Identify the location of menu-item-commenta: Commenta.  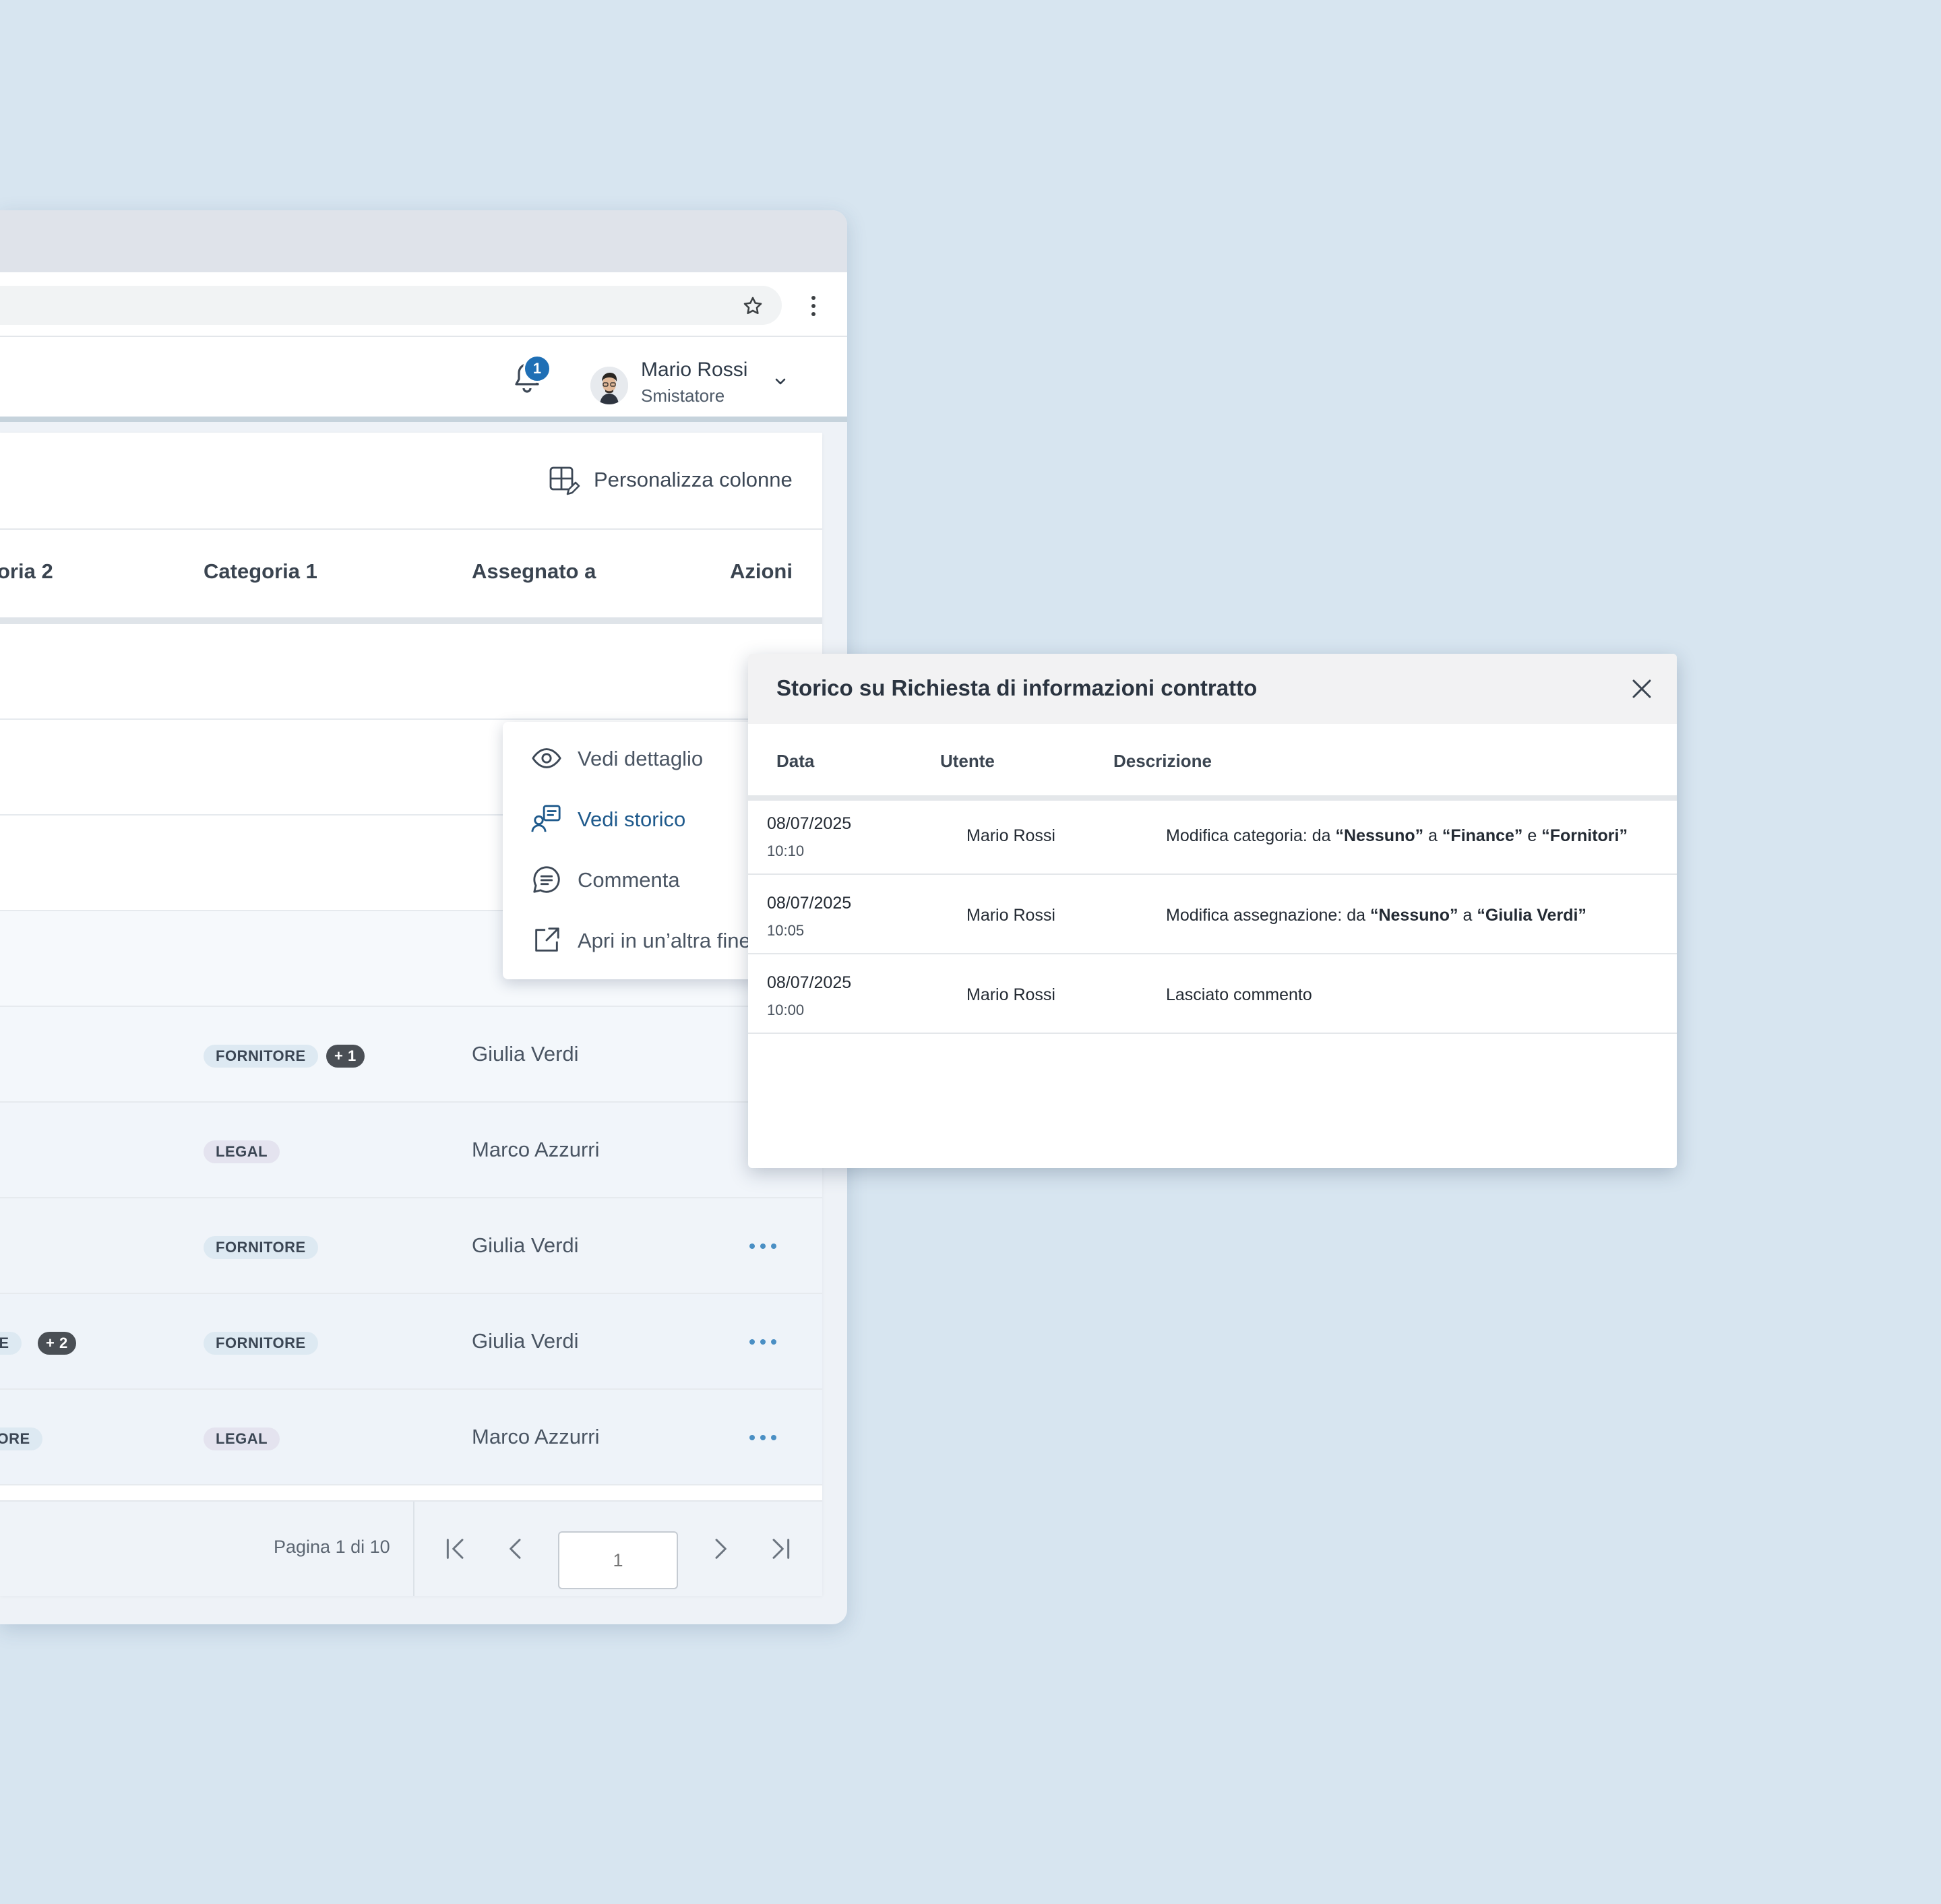
(631, 879).